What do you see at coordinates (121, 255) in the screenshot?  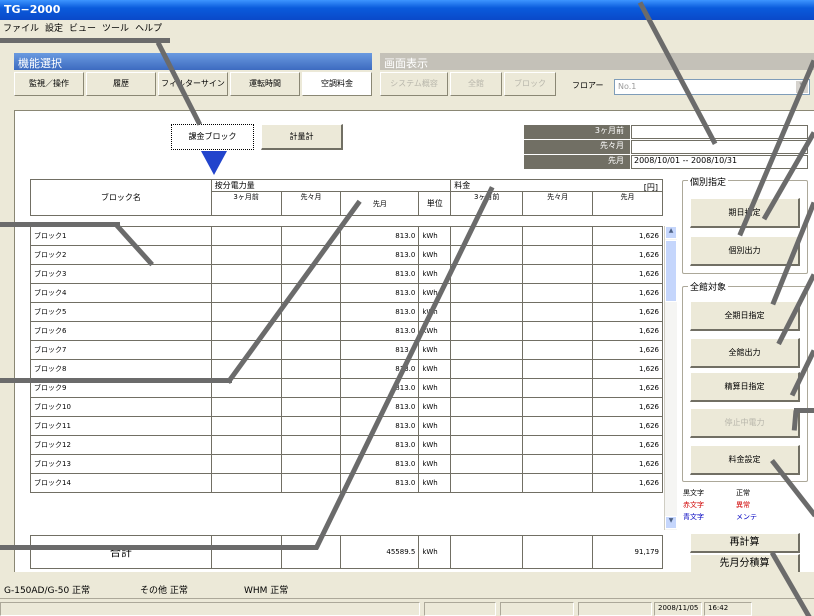 I see `row-block-name: ブロック2` at bounding box center [121, 255].